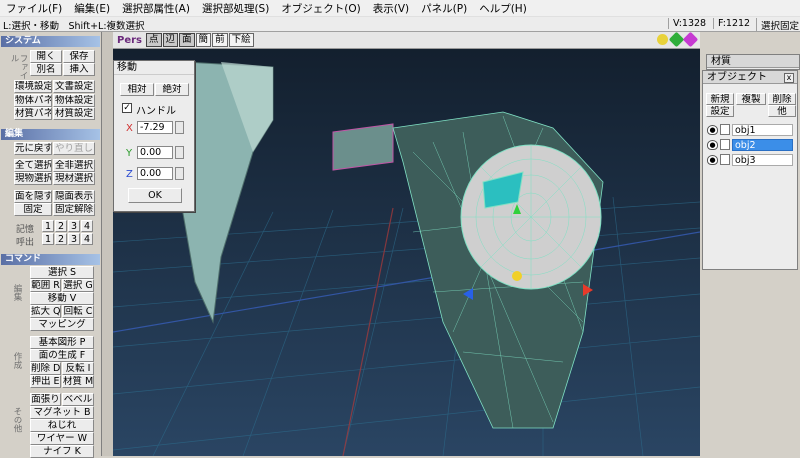 The image size is (800, 458). What do you see at coordinates (33, 86) in the screenshot?
I see `env-settings-button: 環境設定` at bounding box center [33, 86].